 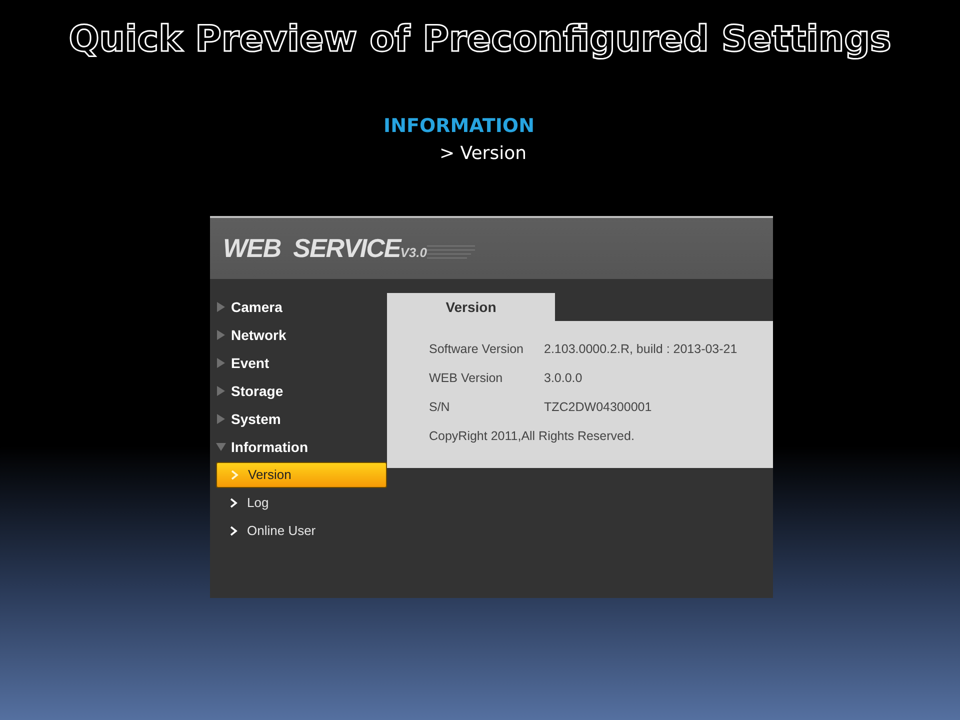 I want to click on field-label: S/N, so click(x=440, y=407).